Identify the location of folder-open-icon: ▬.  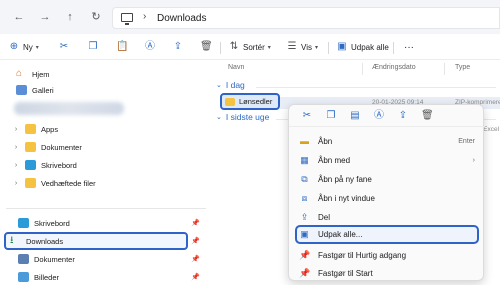
(304, 141).